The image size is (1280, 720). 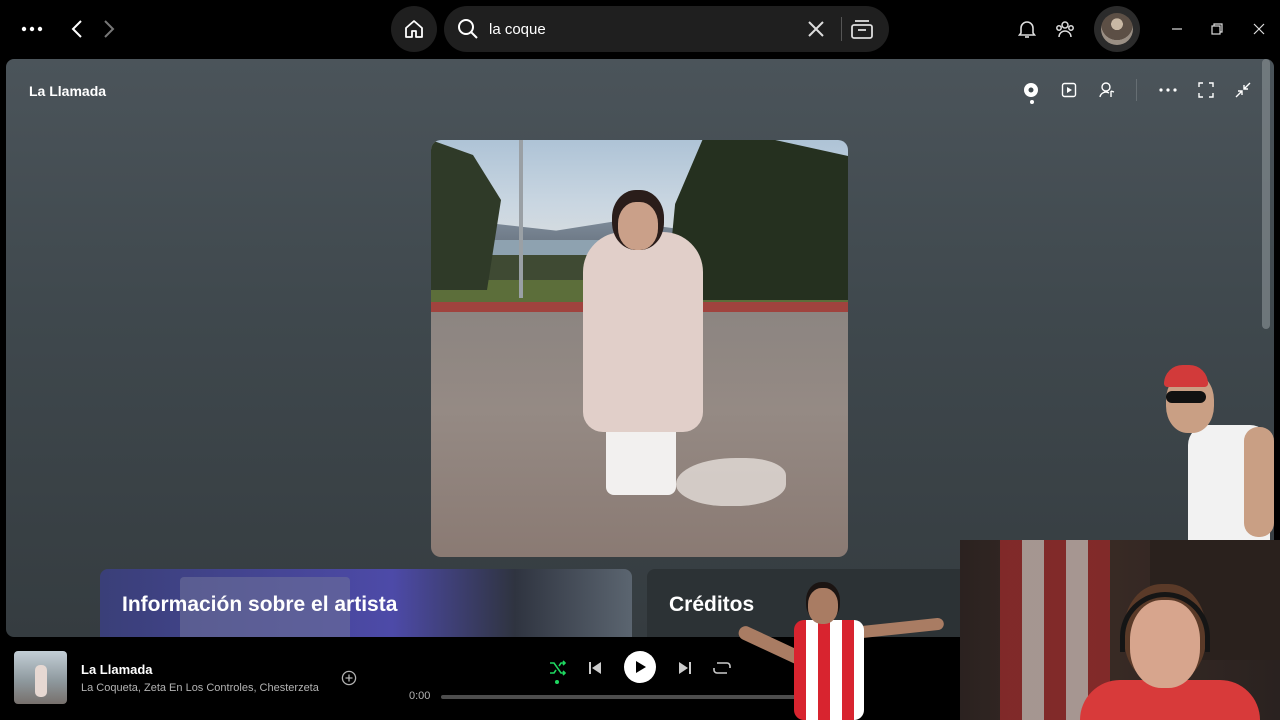 I want to click on browse-button, so click(x=862, y=29).